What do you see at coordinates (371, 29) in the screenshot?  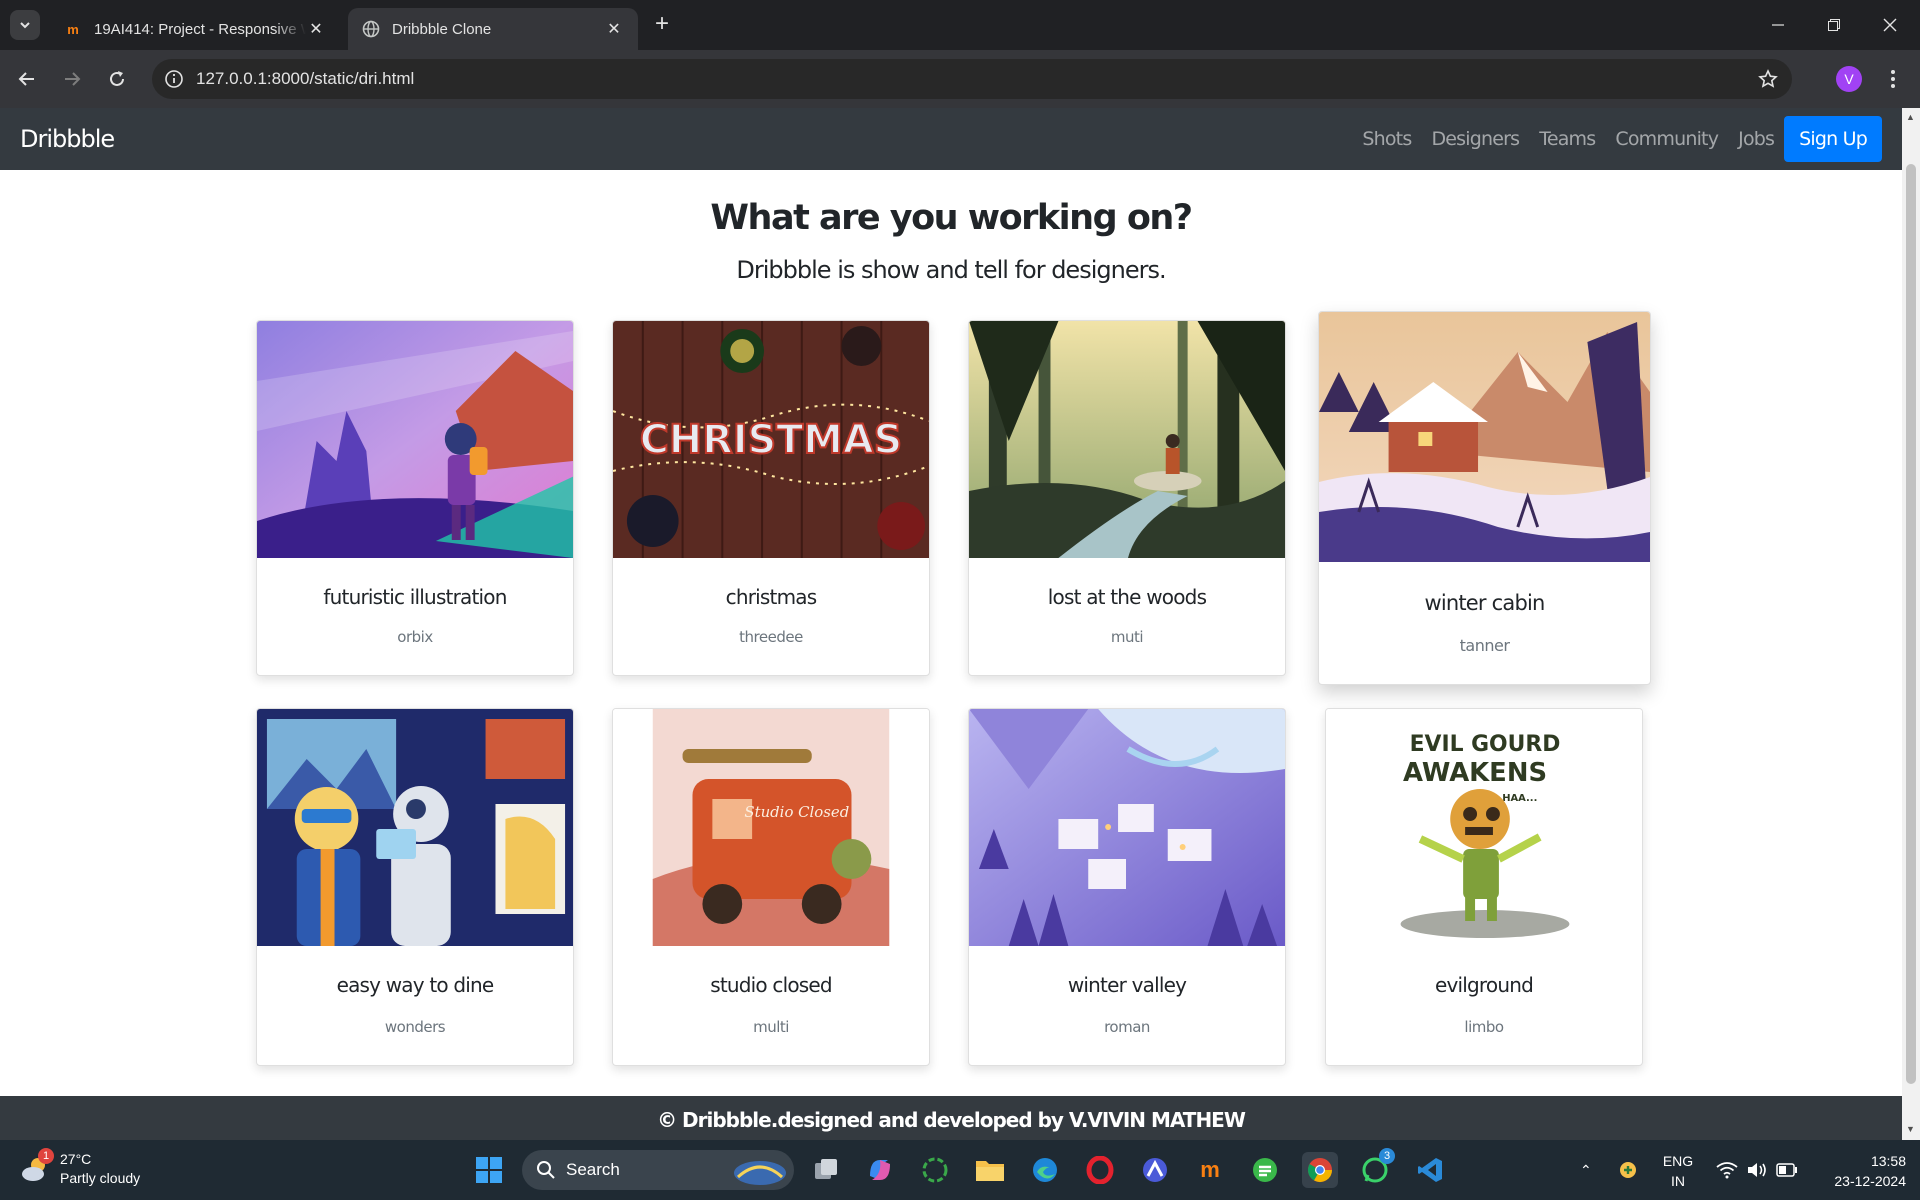 I see `globe-icon` at bounding box center [371, 29].